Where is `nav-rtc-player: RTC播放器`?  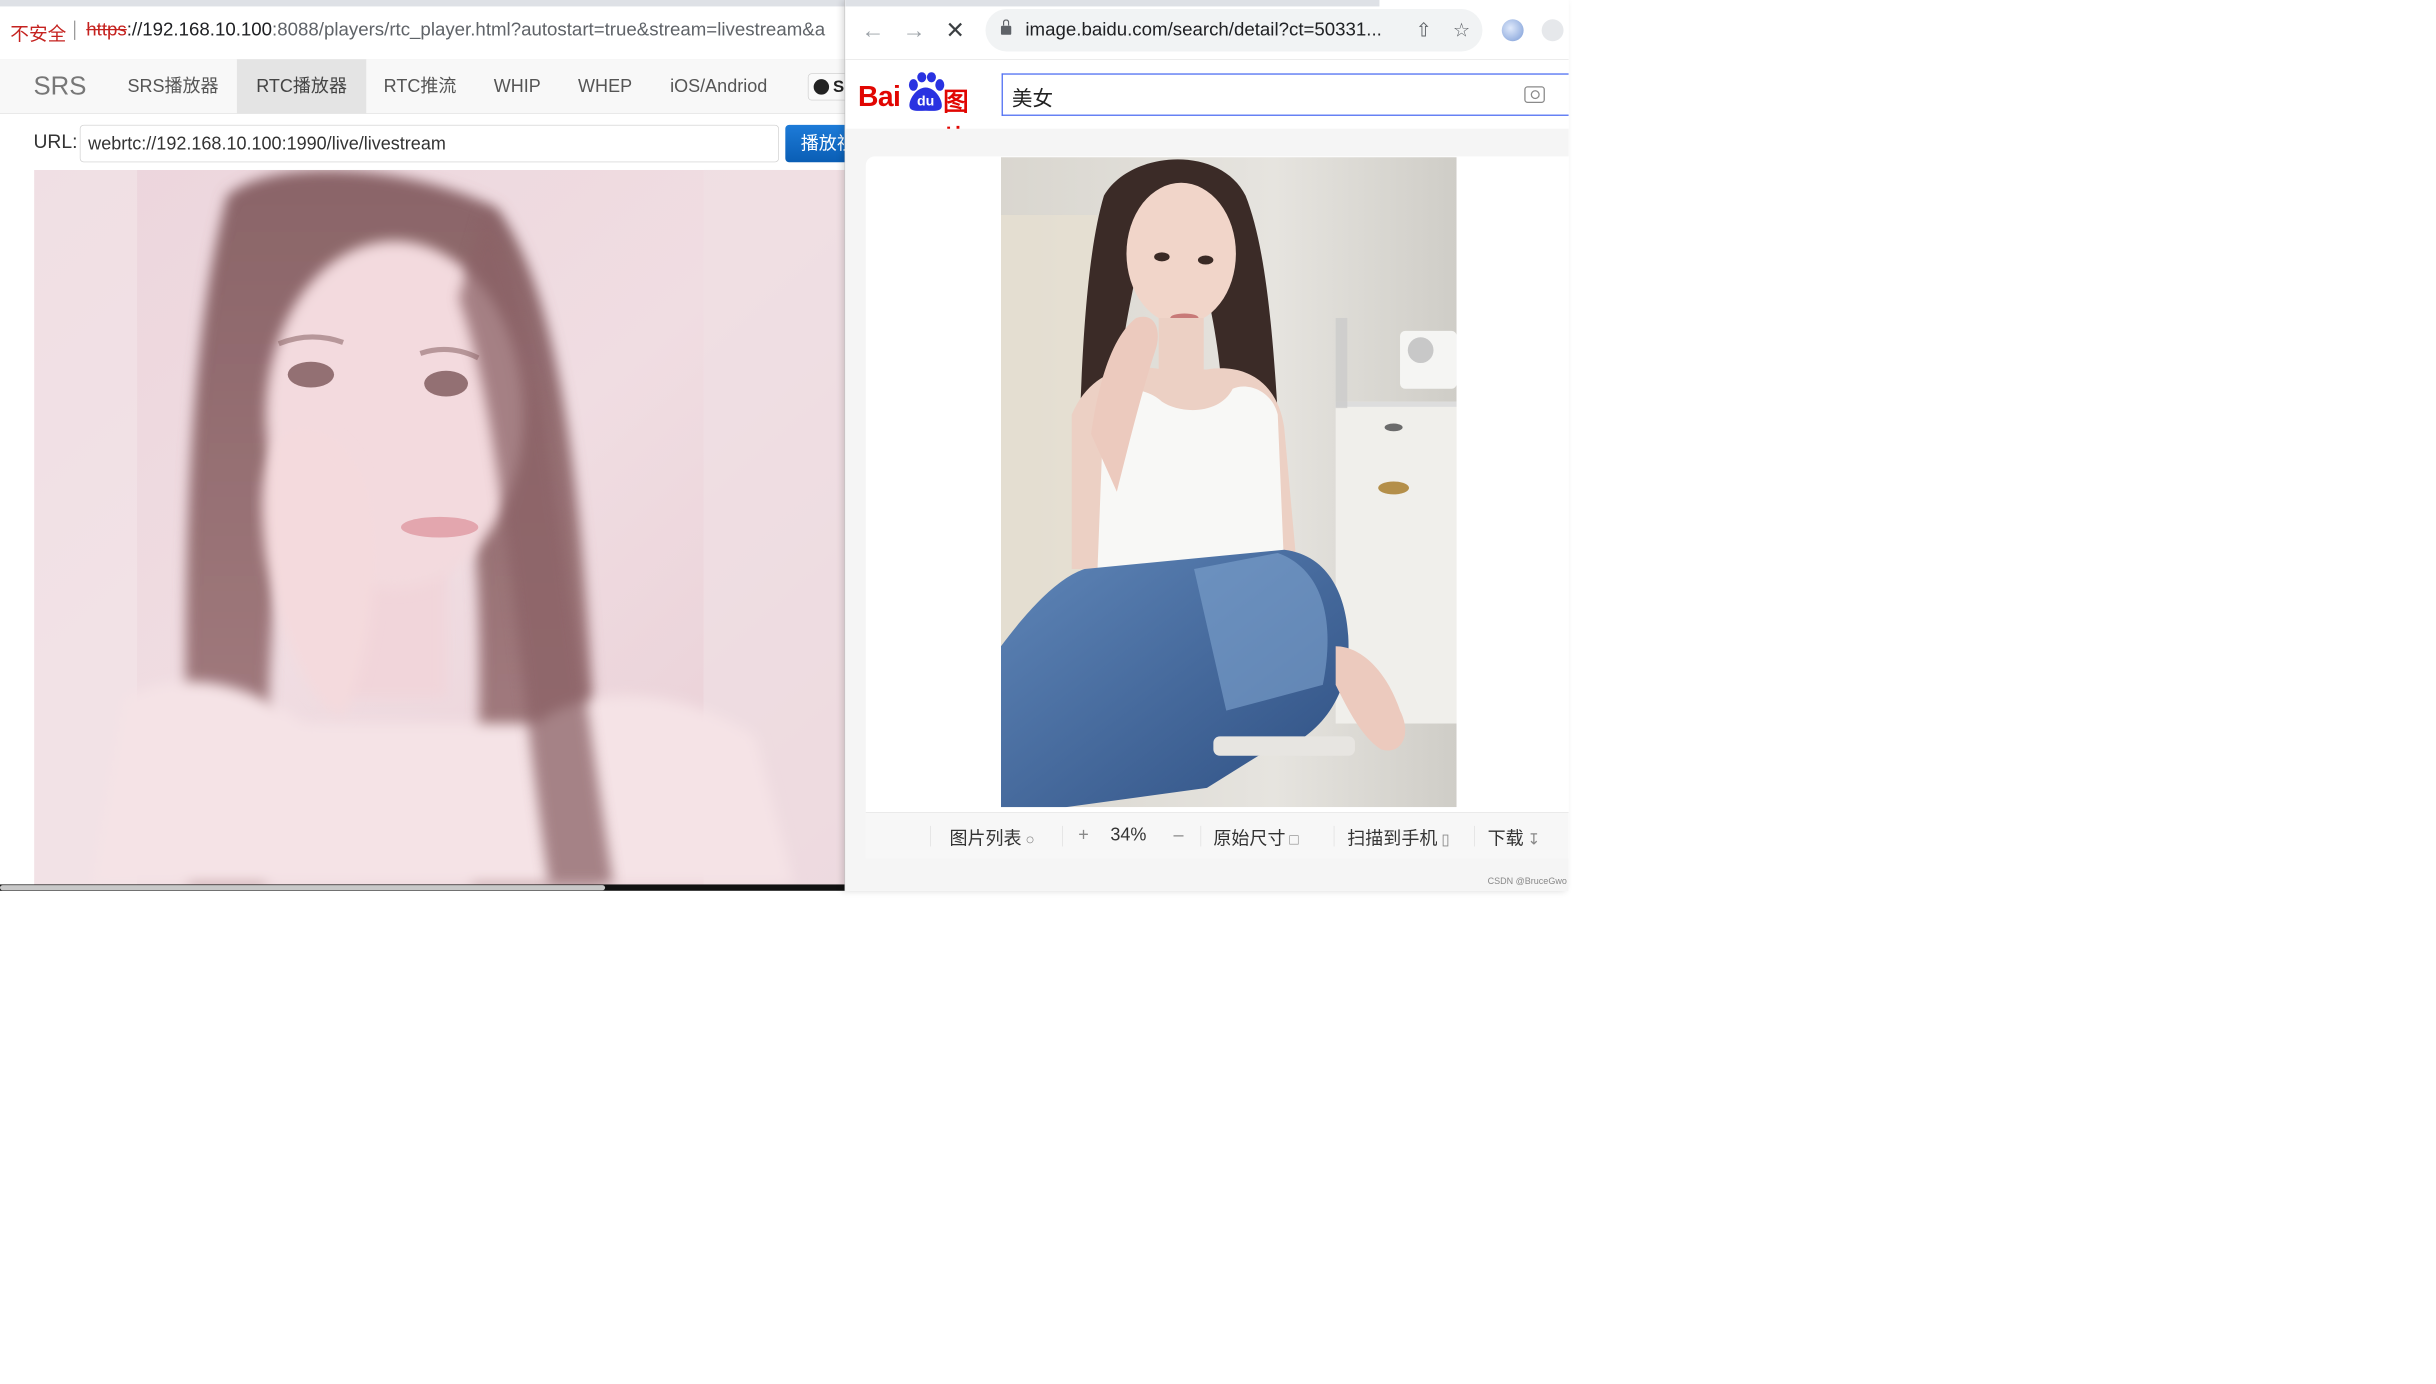
nav-rtc-player: RTC播放器 is located at coordinates (301, 86).